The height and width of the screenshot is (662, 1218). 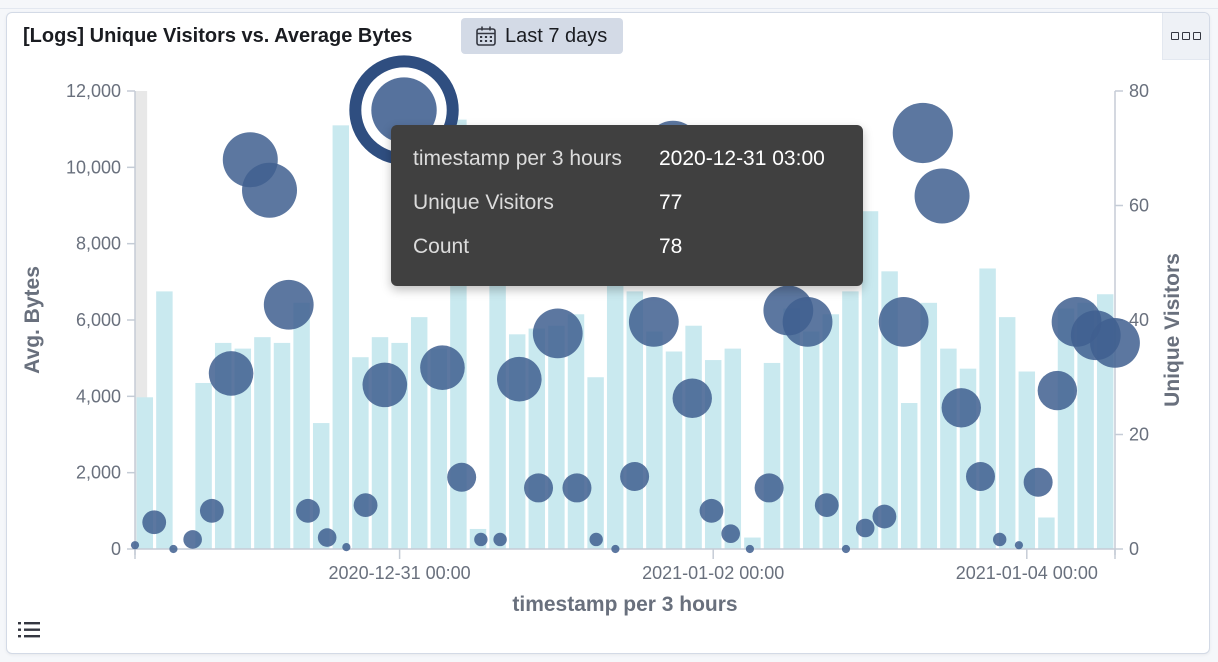 I want to click on y-left-tick-label: 4,000, so click(x=98, y=396).